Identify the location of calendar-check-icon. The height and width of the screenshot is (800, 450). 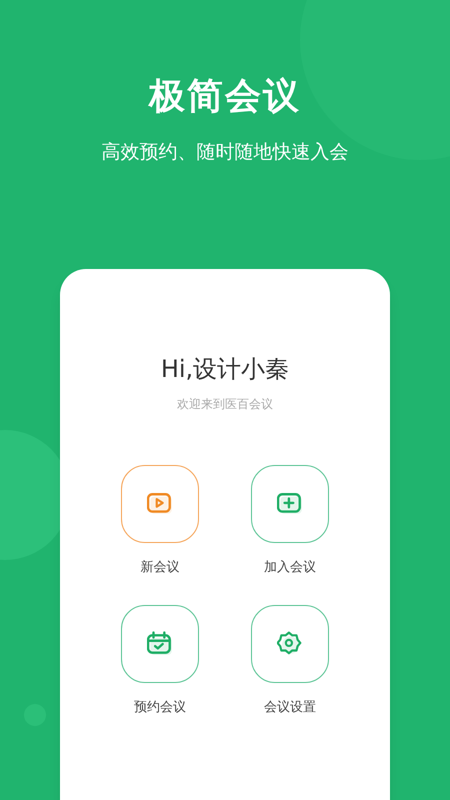
(160, 644).